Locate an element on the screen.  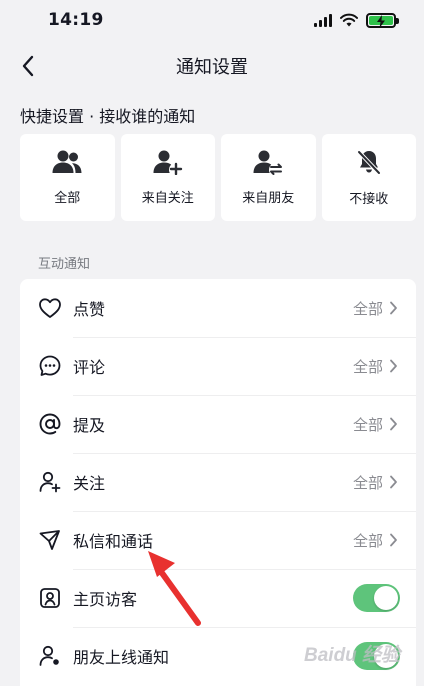
list-item-messages-calls: 私信和通话 全部 is located at coordinates (218, 540).